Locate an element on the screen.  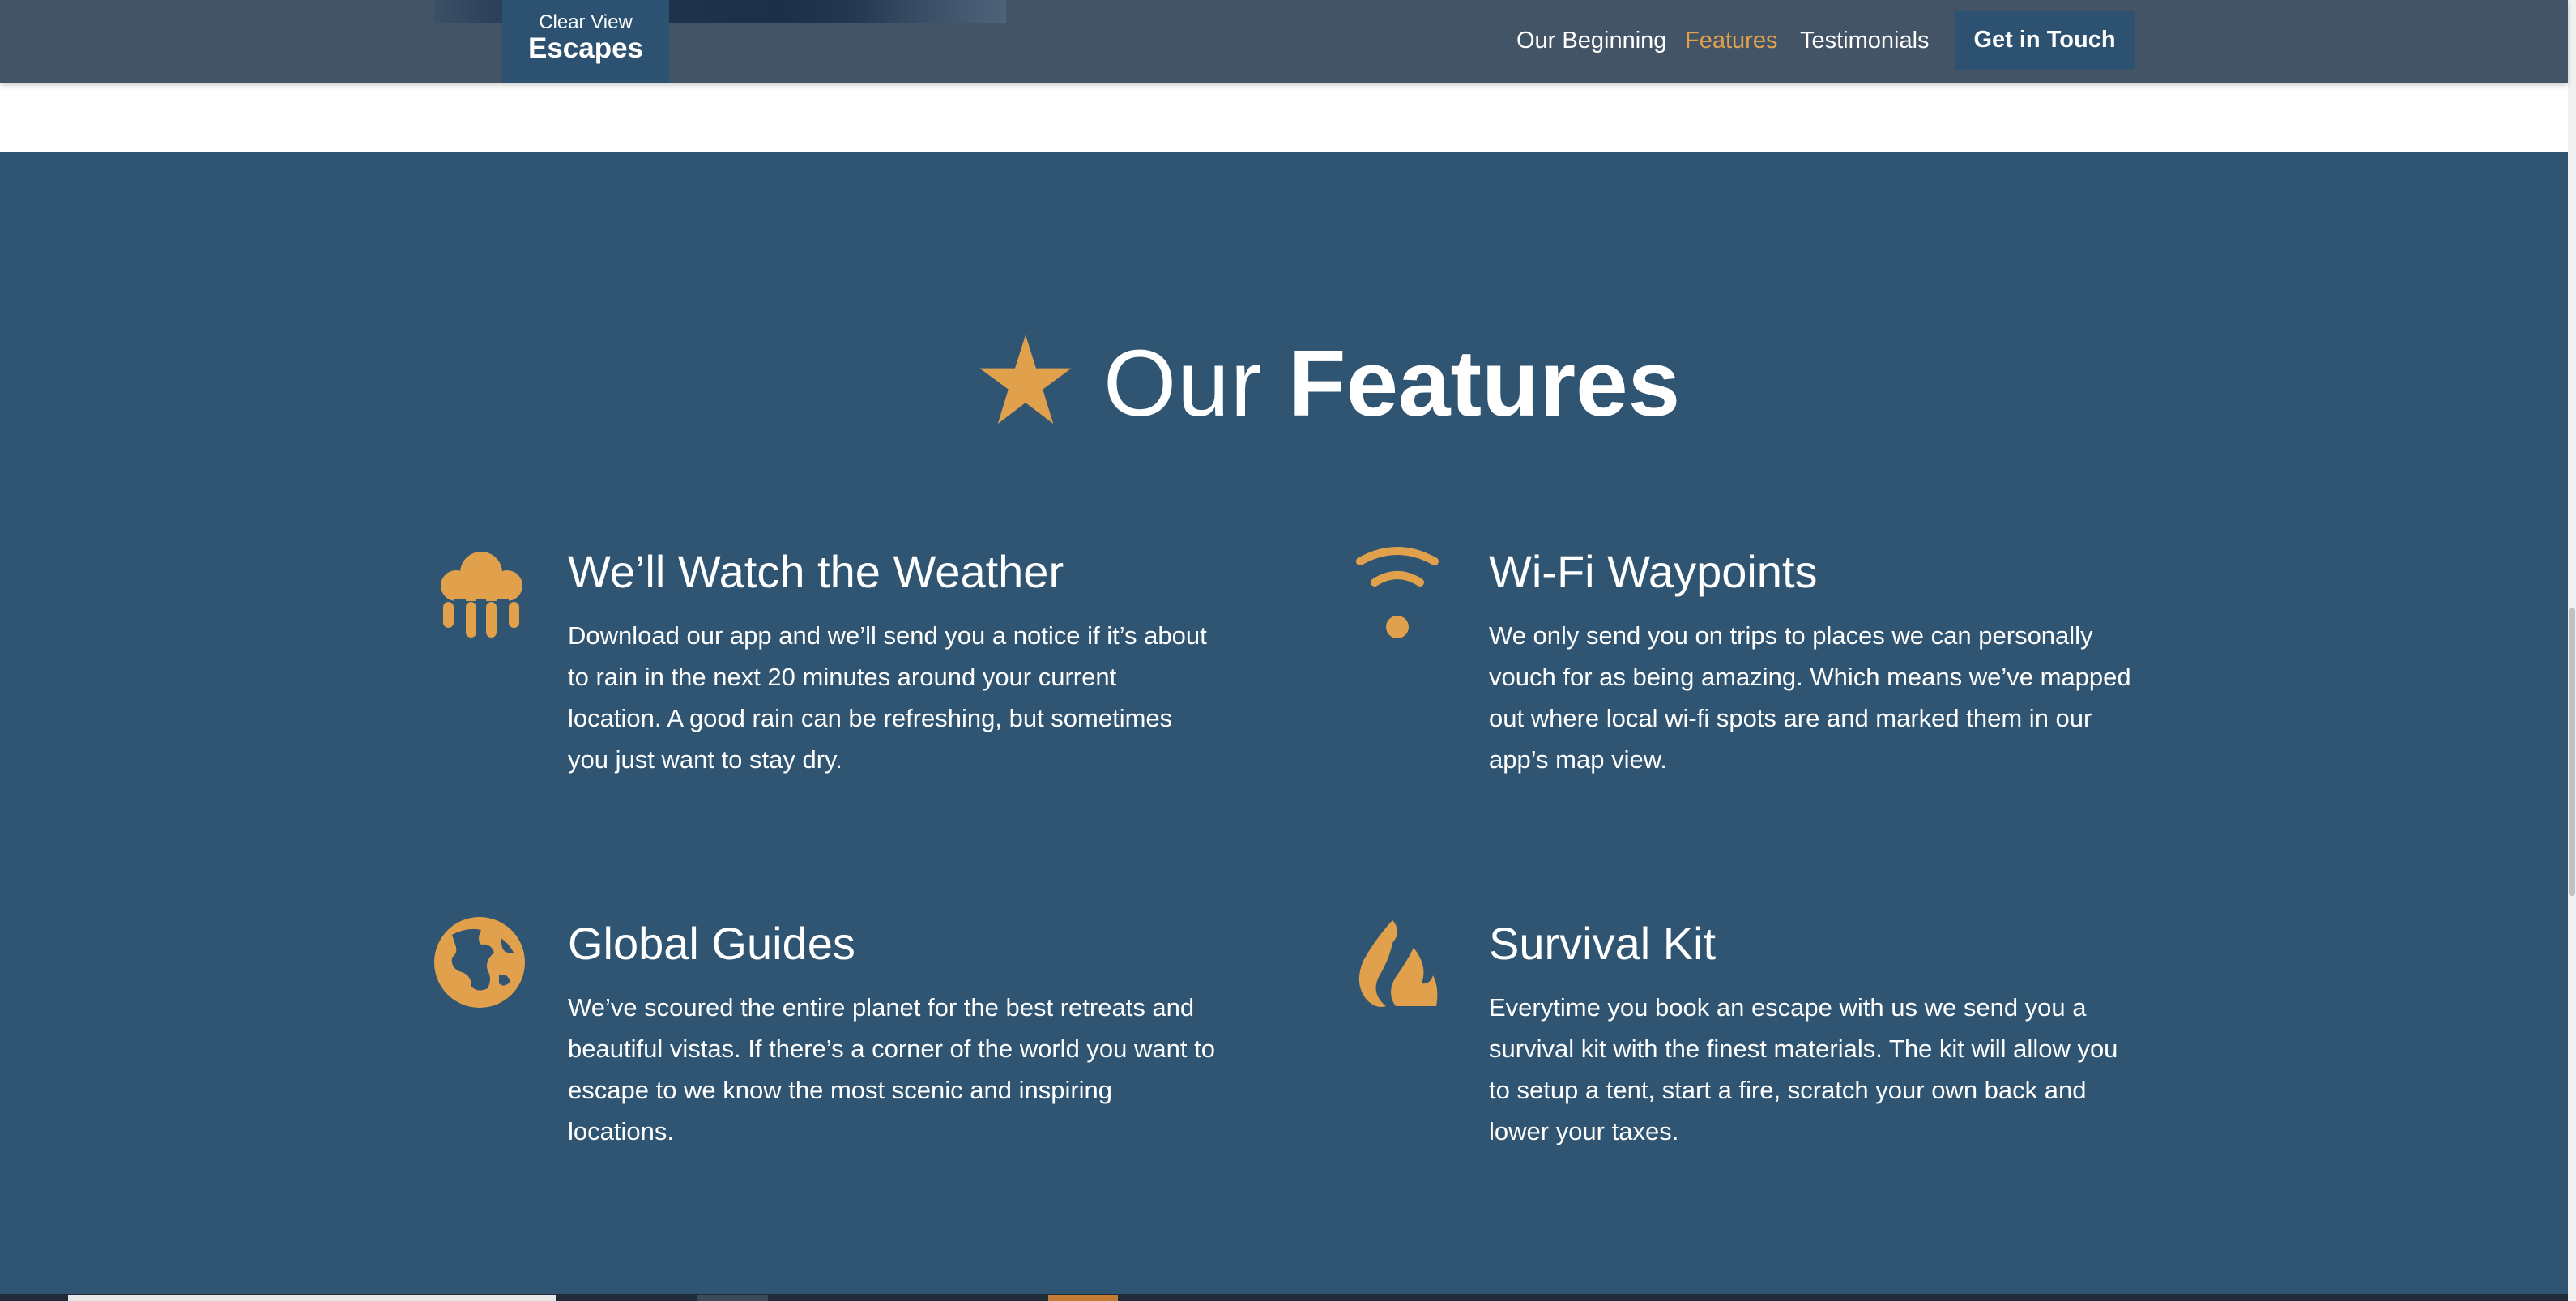
next-section-edge-light is located at coordinates (312, 1298).